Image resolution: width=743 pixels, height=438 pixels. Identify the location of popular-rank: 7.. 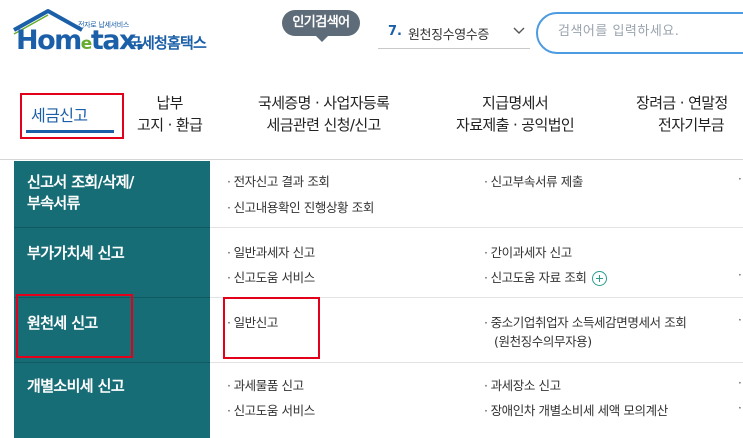
(395, 31).